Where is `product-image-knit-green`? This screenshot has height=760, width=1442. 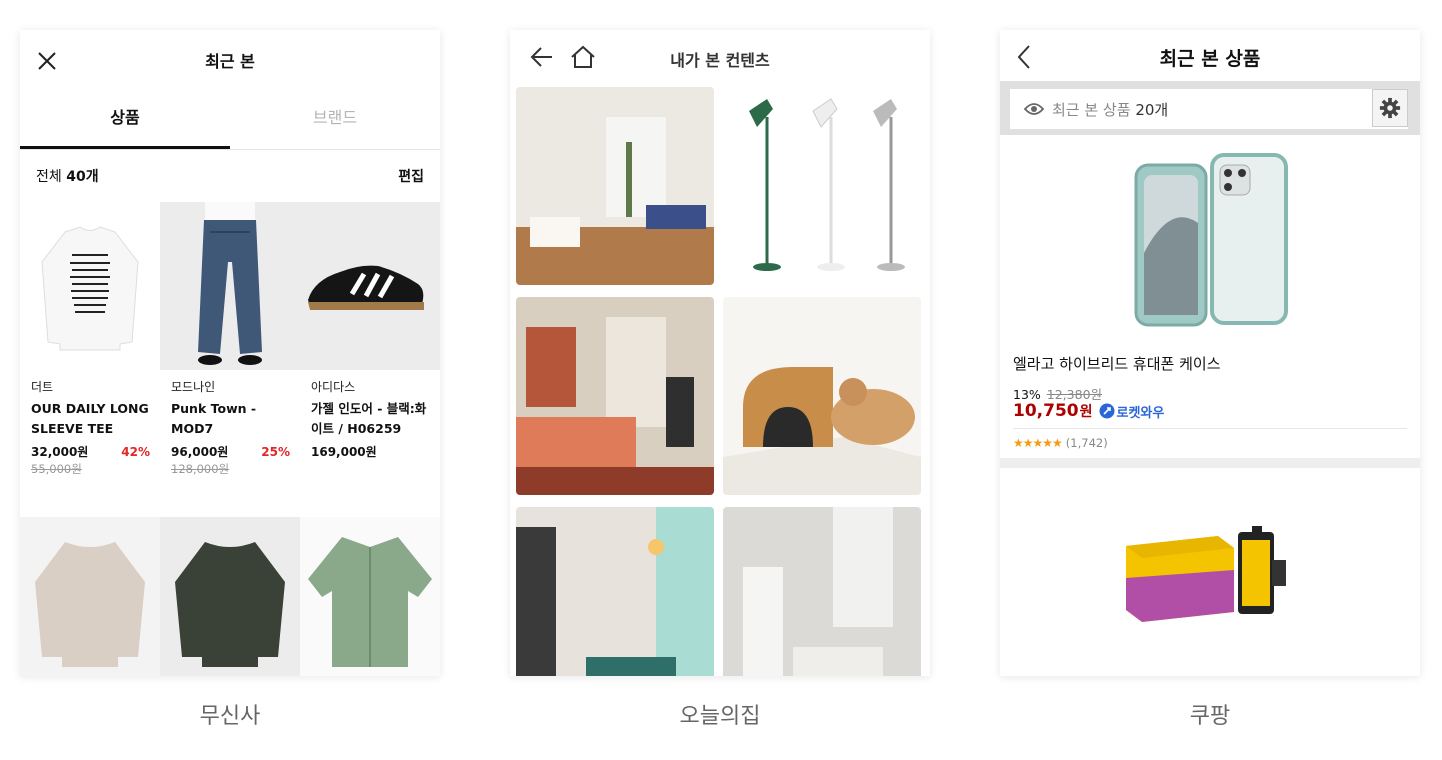 product-image-knit-green is located at coordinates (230, 596).